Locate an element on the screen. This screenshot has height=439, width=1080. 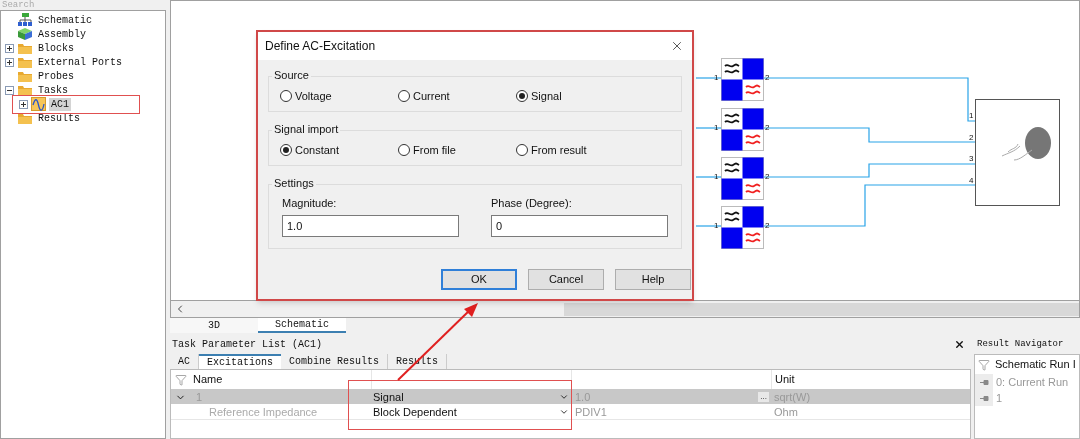
radio-label: Signal is located at coordinates (546, 96).